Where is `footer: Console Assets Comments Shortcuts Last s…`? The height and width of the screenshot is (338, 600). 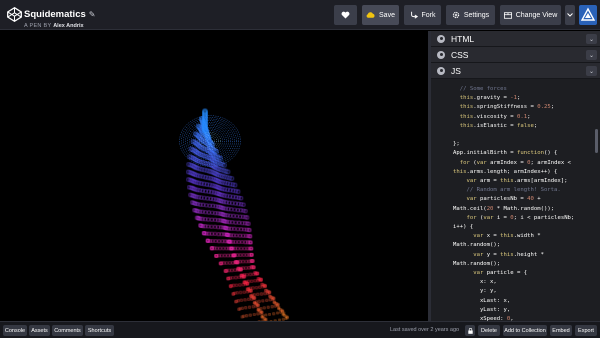
footer: Console Assets Comments Shortcuts Last s… is located at coordinates (300, 329).